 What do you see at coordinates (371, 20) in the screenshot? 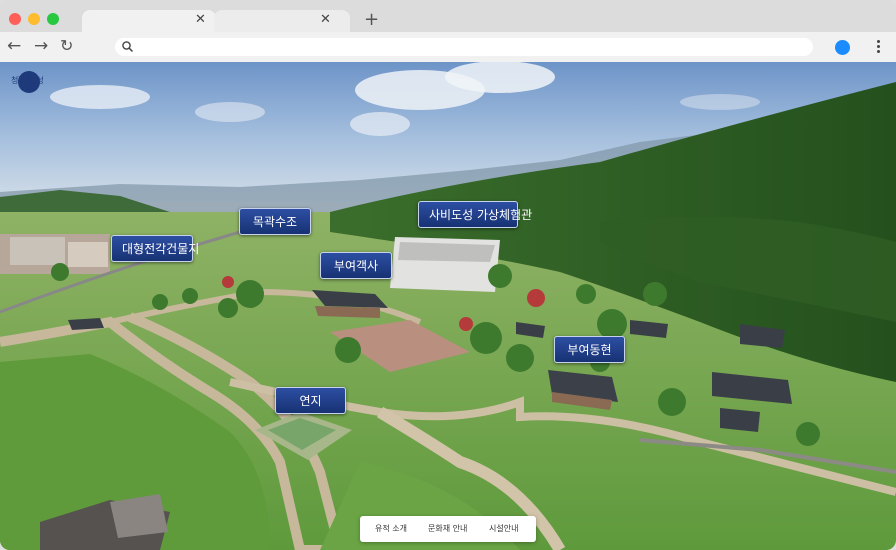
I see `new-tab-button: +` at bounding box center [371, 20].